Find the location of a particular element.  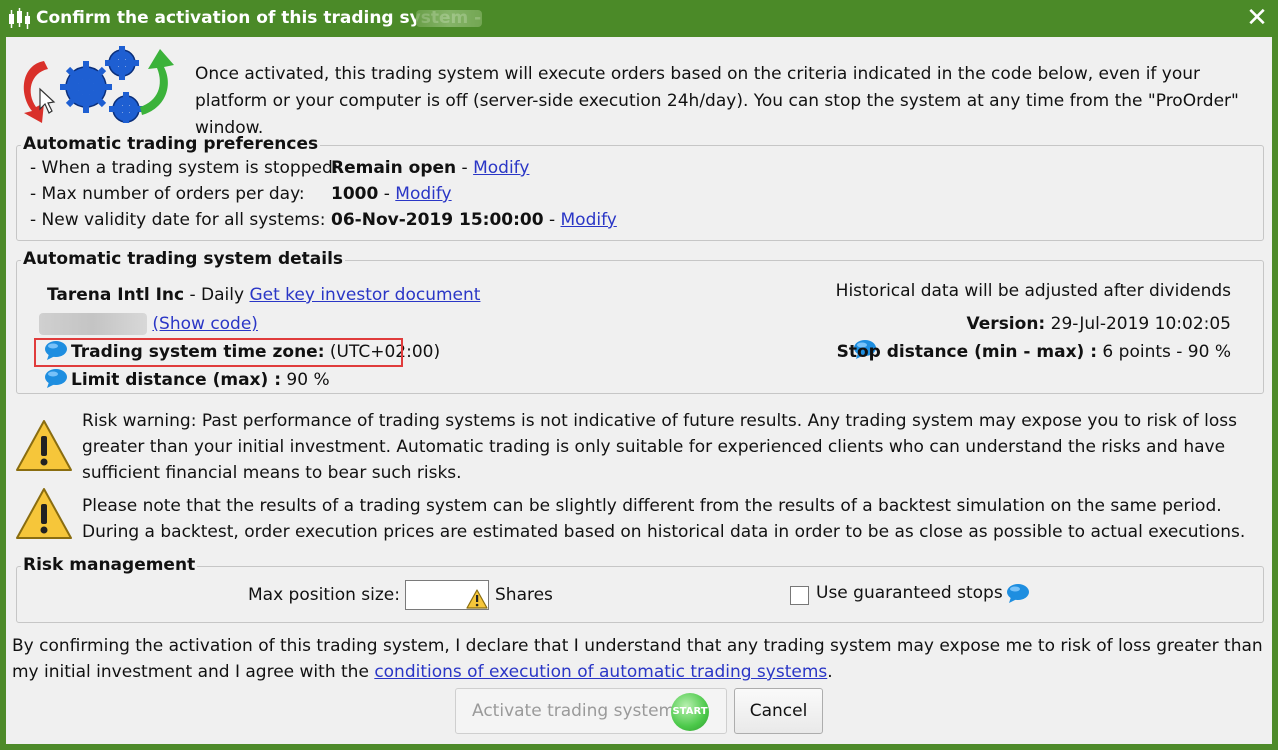

input-warning-icon is located at coordinates (477, 601).